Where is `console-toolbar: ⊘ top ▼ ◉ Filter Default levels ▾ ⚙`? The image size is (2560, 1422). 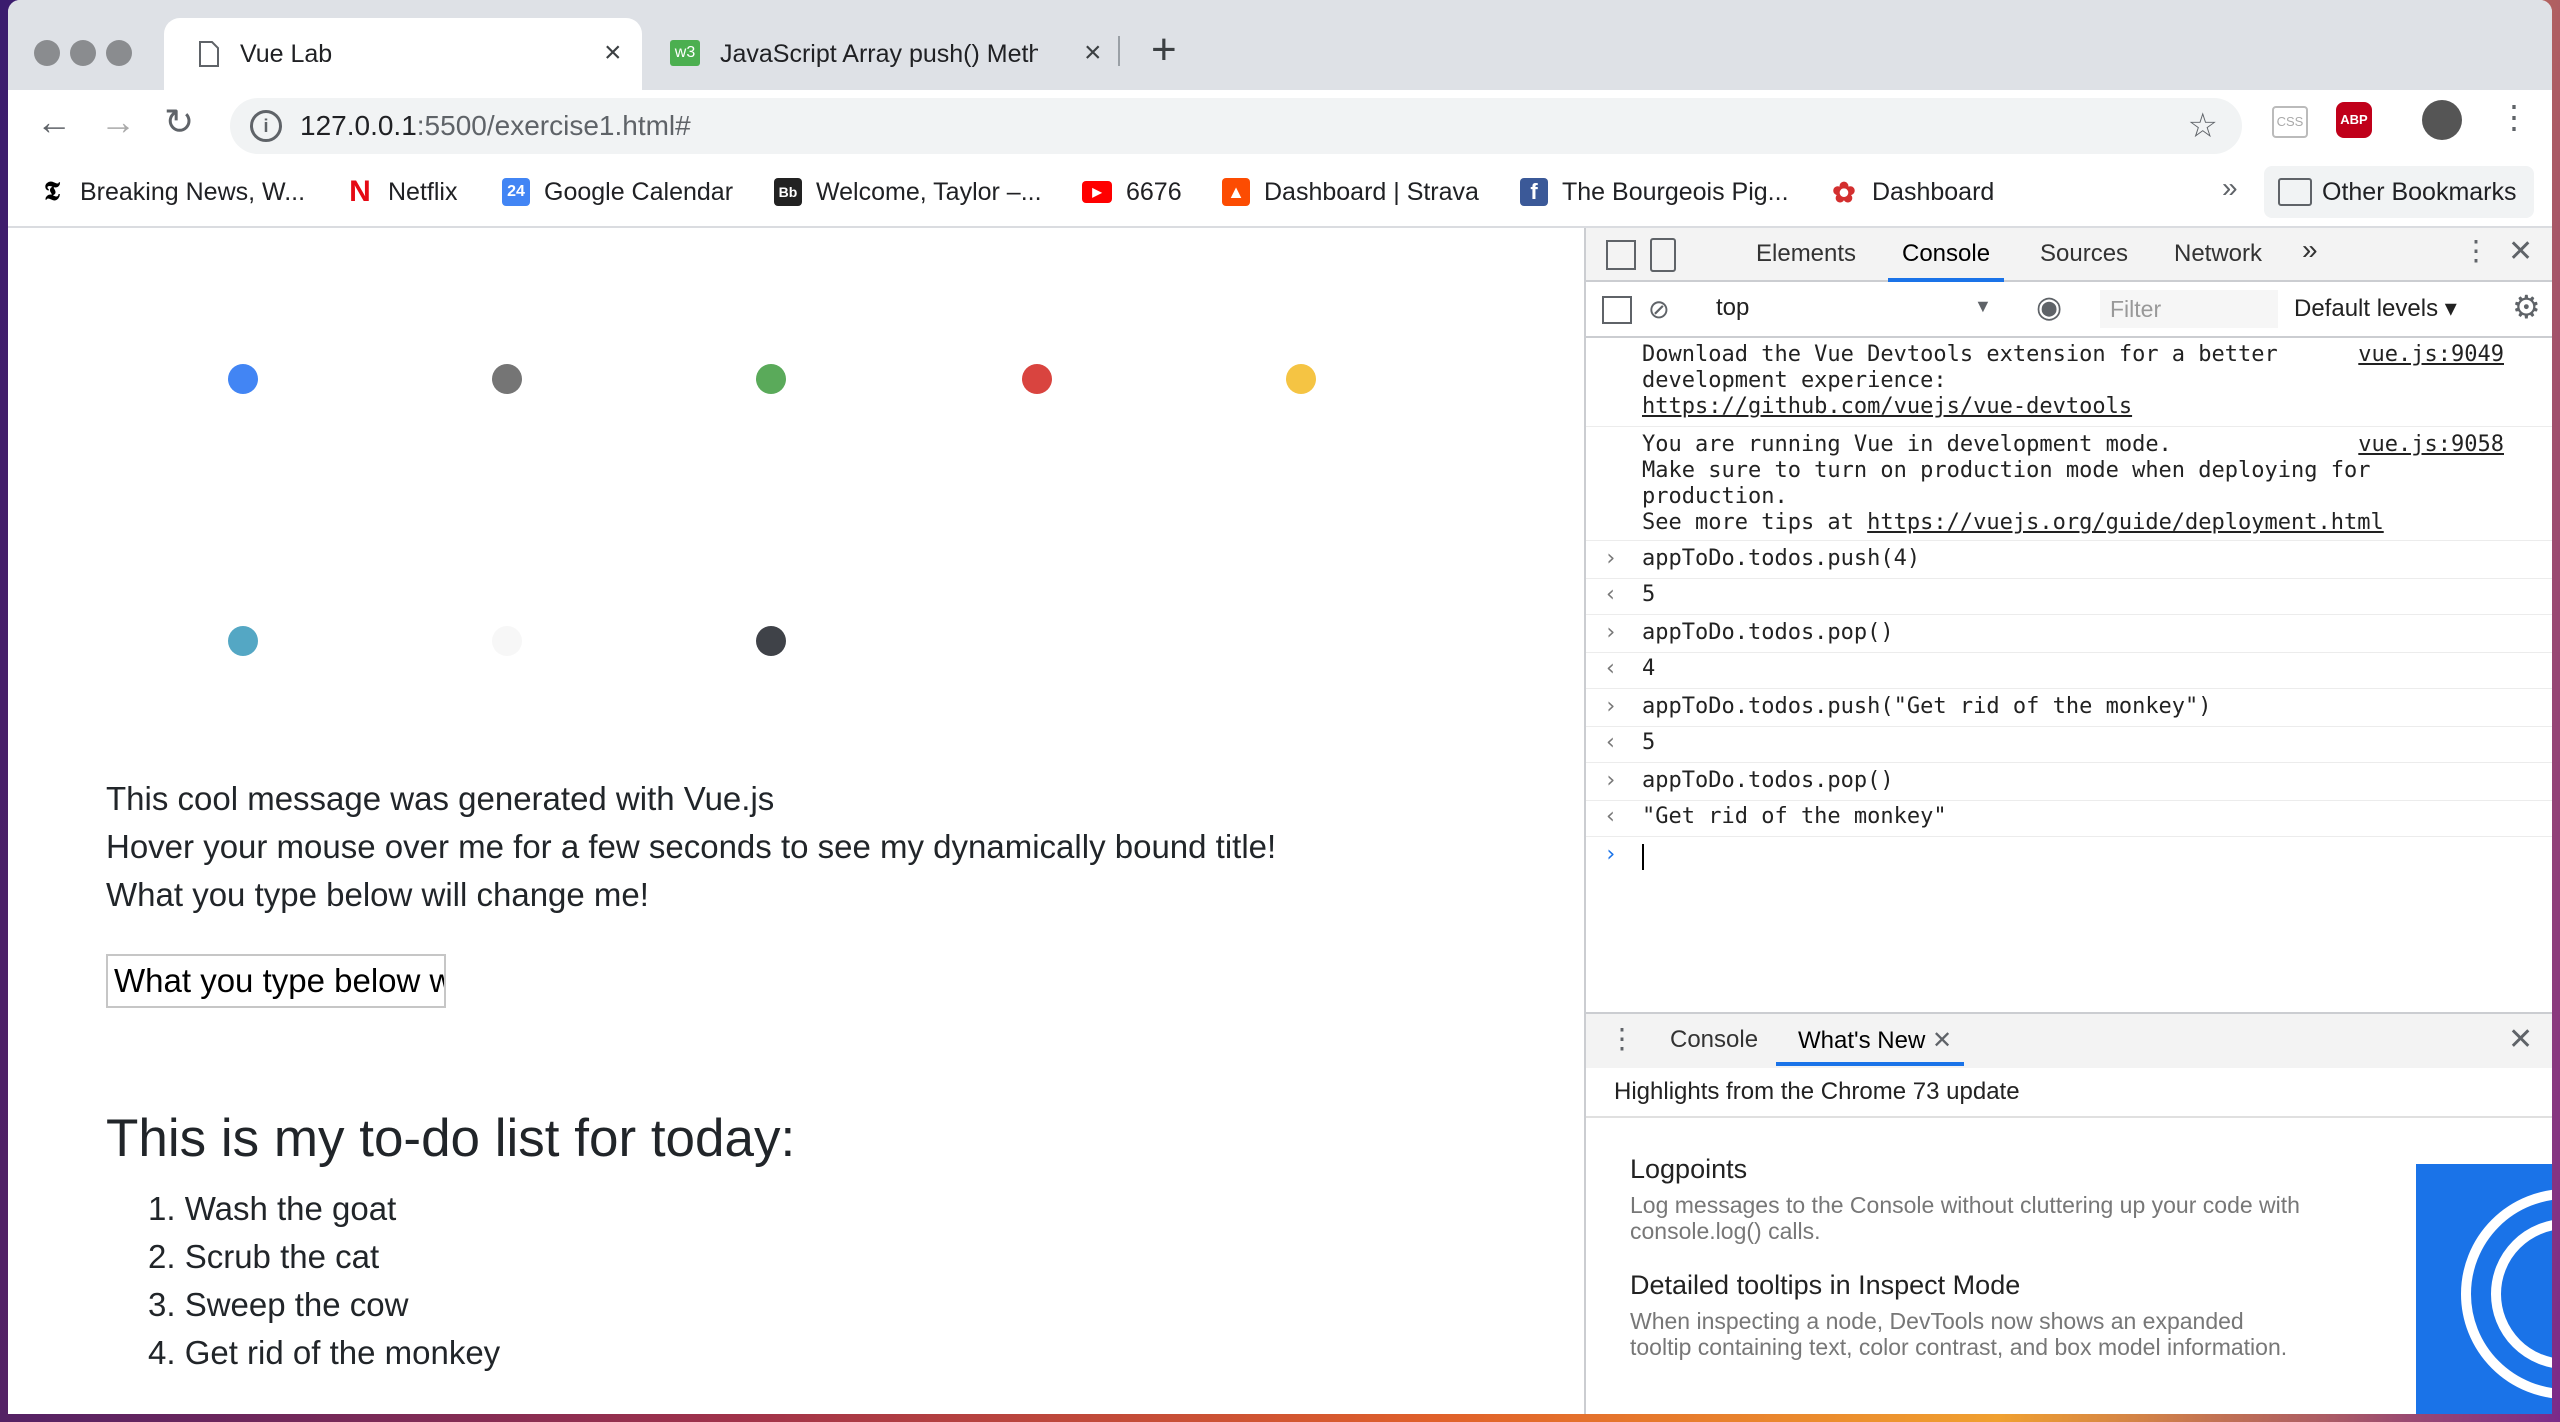
console-toolbar: ⊘ top ▼ ◉ Filter Default levels ▾ ⚙ is located at coordinates (2069, 310).